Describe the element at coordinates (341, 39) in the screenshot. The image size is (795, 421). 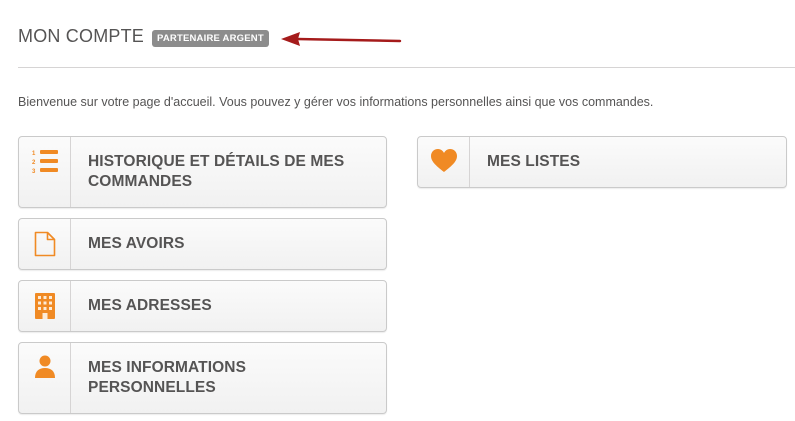
I see `annotation-arrow-icon` at that location.